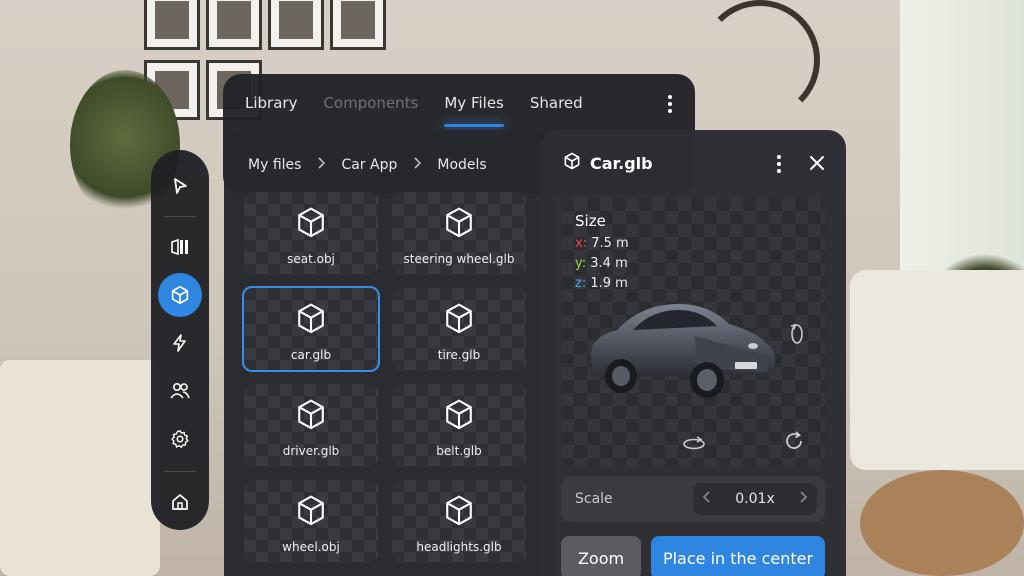 This screenshot has width=1024, height=576. Describe the element at coordinates (459, 547) in the screenshot. I see `file-name: headlights.glb` at that location.